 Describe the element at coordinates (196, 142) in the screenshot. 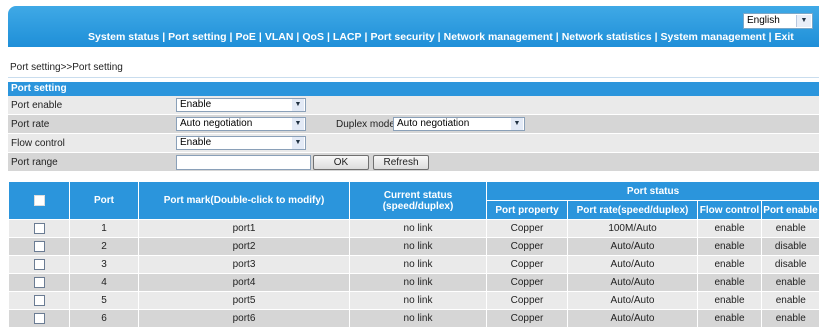

I see `flow-control-value: Enable` at that location.